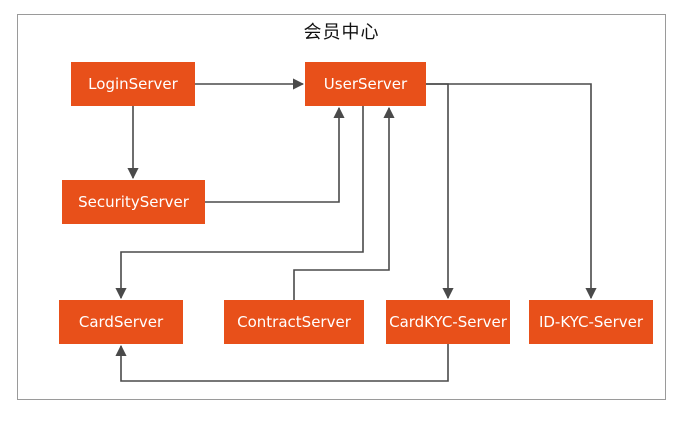 The width and height of the screenshot is (683, 421). I want to click on edge-user-to-cardkyc, so click(440, 191).